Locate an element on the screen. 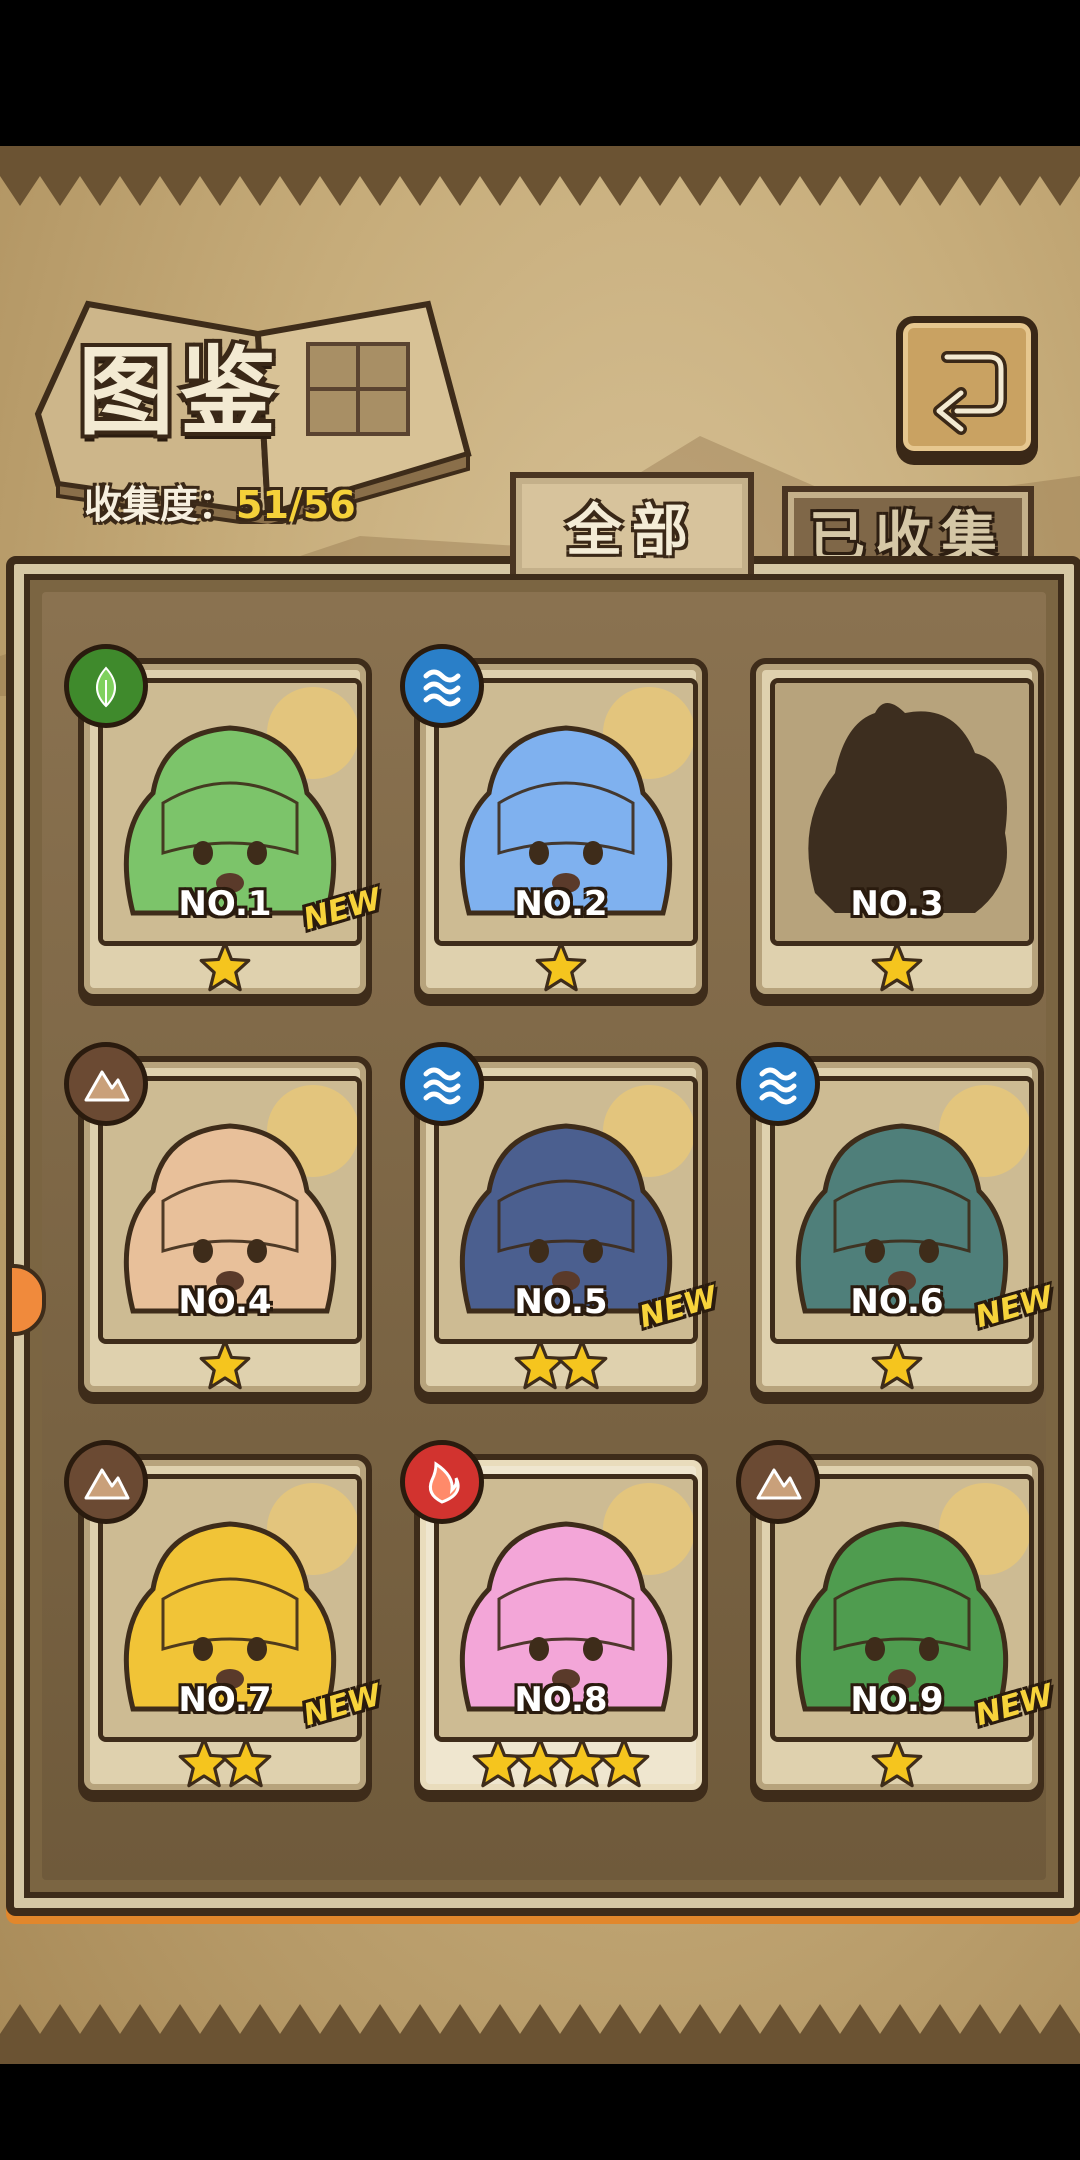 Image resolution: width=1080 pixels, height=2160 pixels. collection-card: NO.7 NEW is located at coordinates (224, 1618).